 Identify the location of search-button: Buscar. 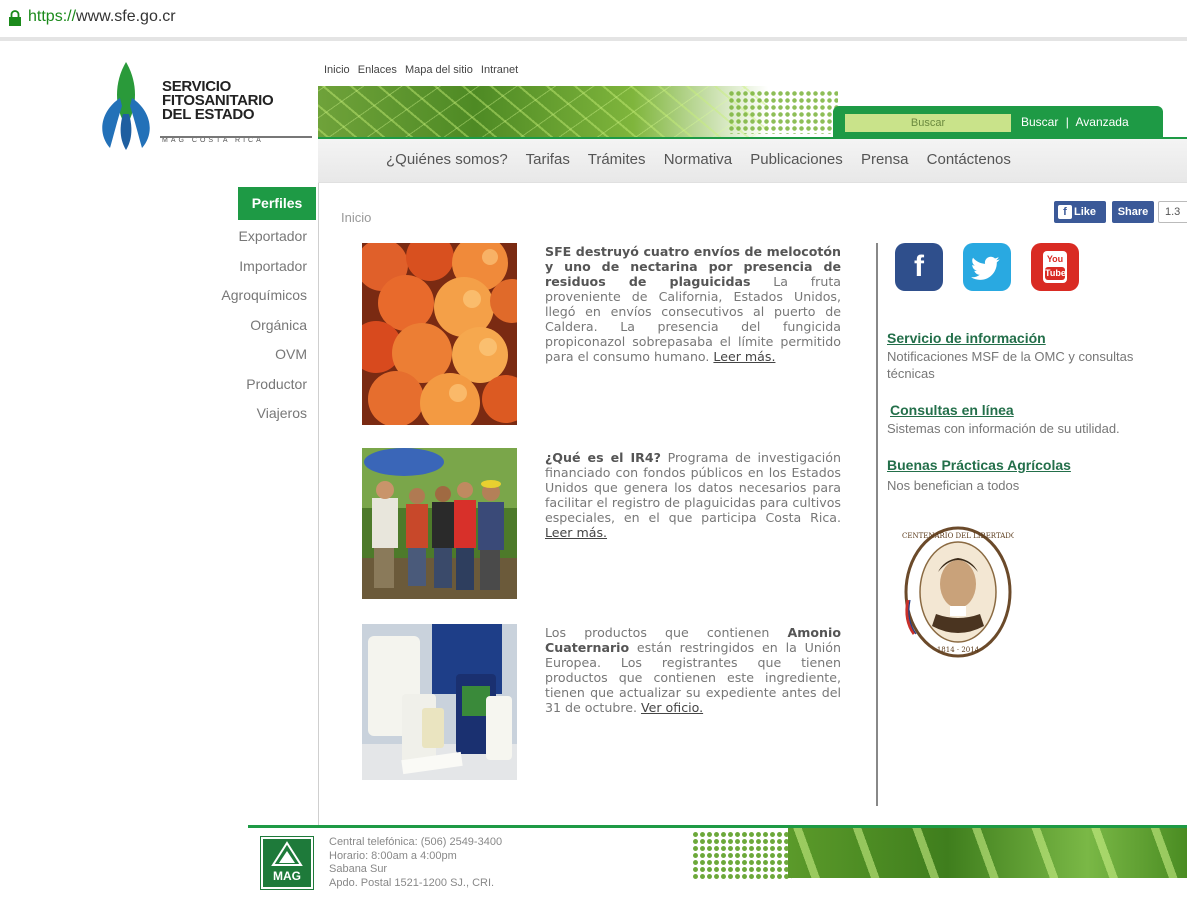
(1039, 122).